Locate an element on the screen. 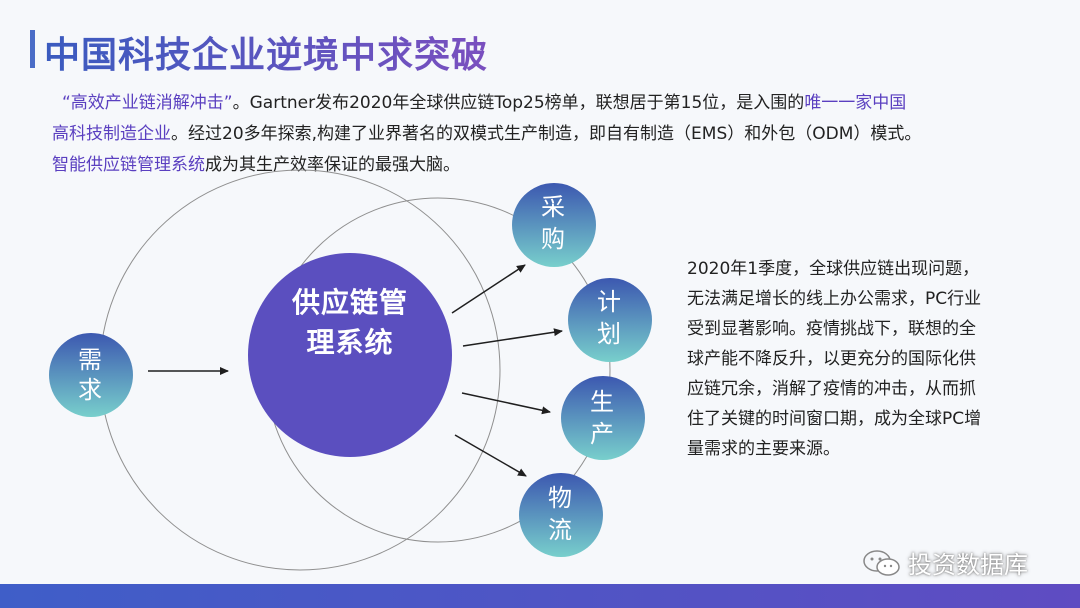 Image resolution: width=1080 pixels, height=608 pixels. logistics-label-line-2: 流 is located at coordinates (561, 530).